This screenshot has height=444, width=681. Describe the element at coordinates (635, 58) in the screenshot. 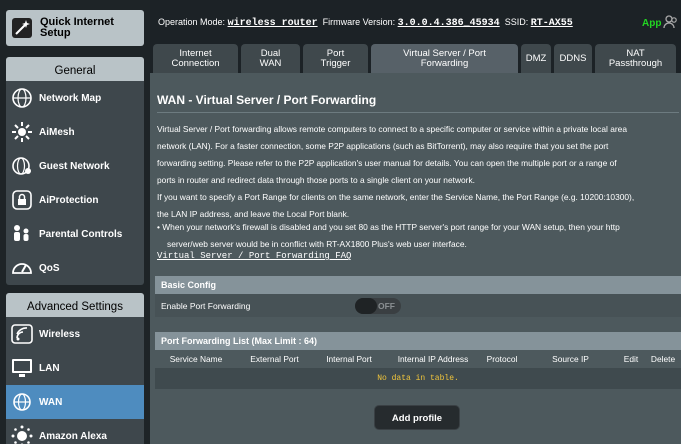

I see `tab-nat-passthrough: NAT Passthrough` at that location.